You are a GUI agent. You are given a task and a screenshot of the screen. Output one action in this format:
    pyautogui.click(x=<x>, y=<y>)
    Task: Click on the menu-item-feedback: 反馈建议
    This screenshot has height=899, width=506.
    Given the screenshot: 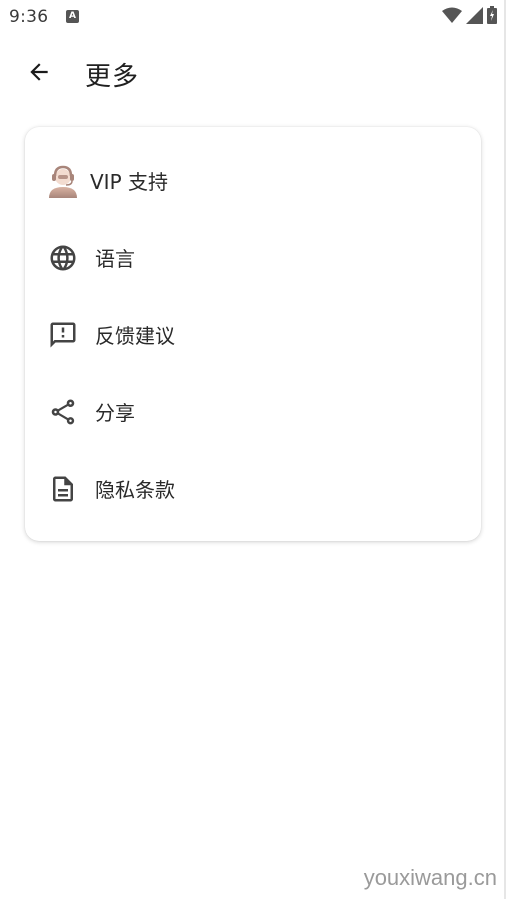 What is the action you would take?
    pyautogui.click(x=253, y=334)
    